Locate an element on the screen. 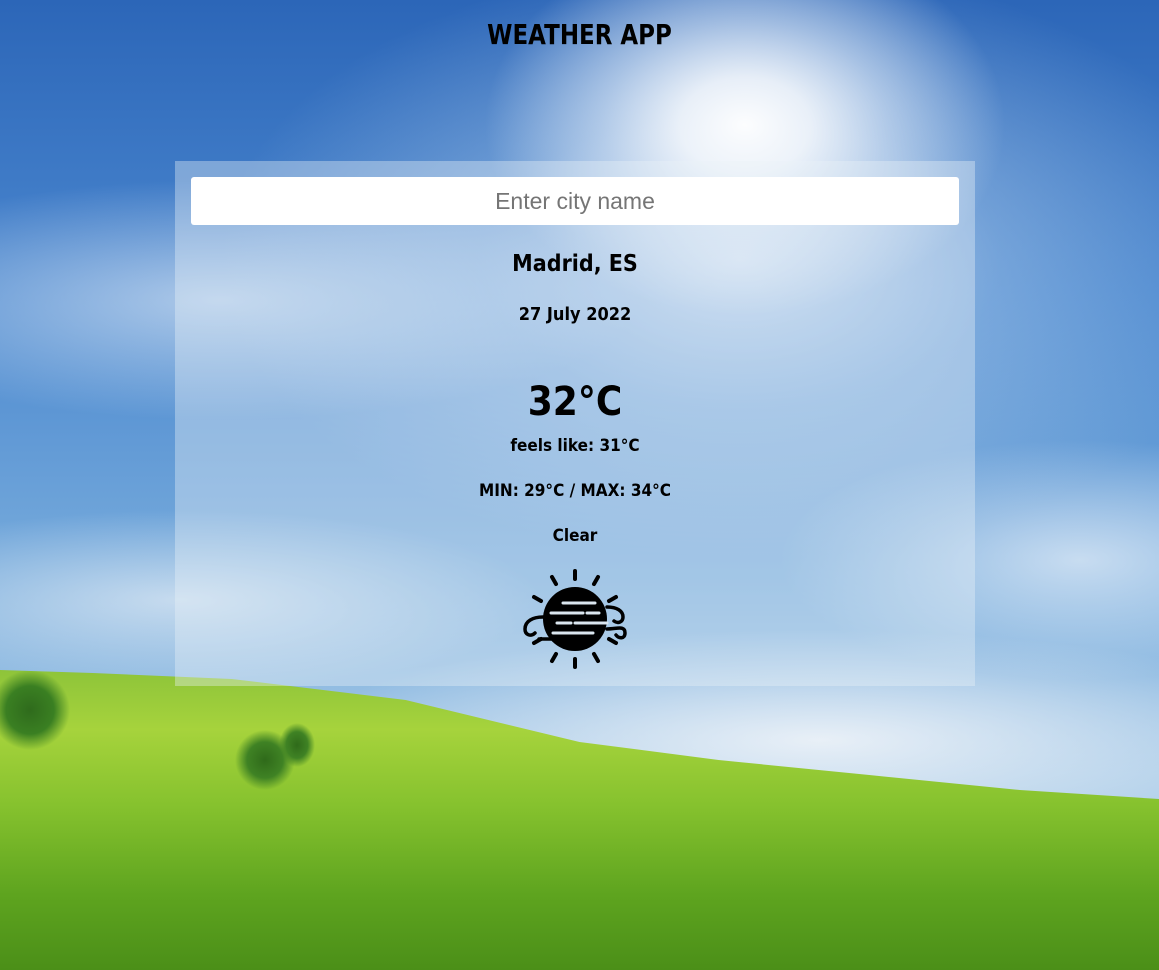 This screenshot has height=970, width=1159. date-label: 27 July 2022 is located at coordinates (575, 314).